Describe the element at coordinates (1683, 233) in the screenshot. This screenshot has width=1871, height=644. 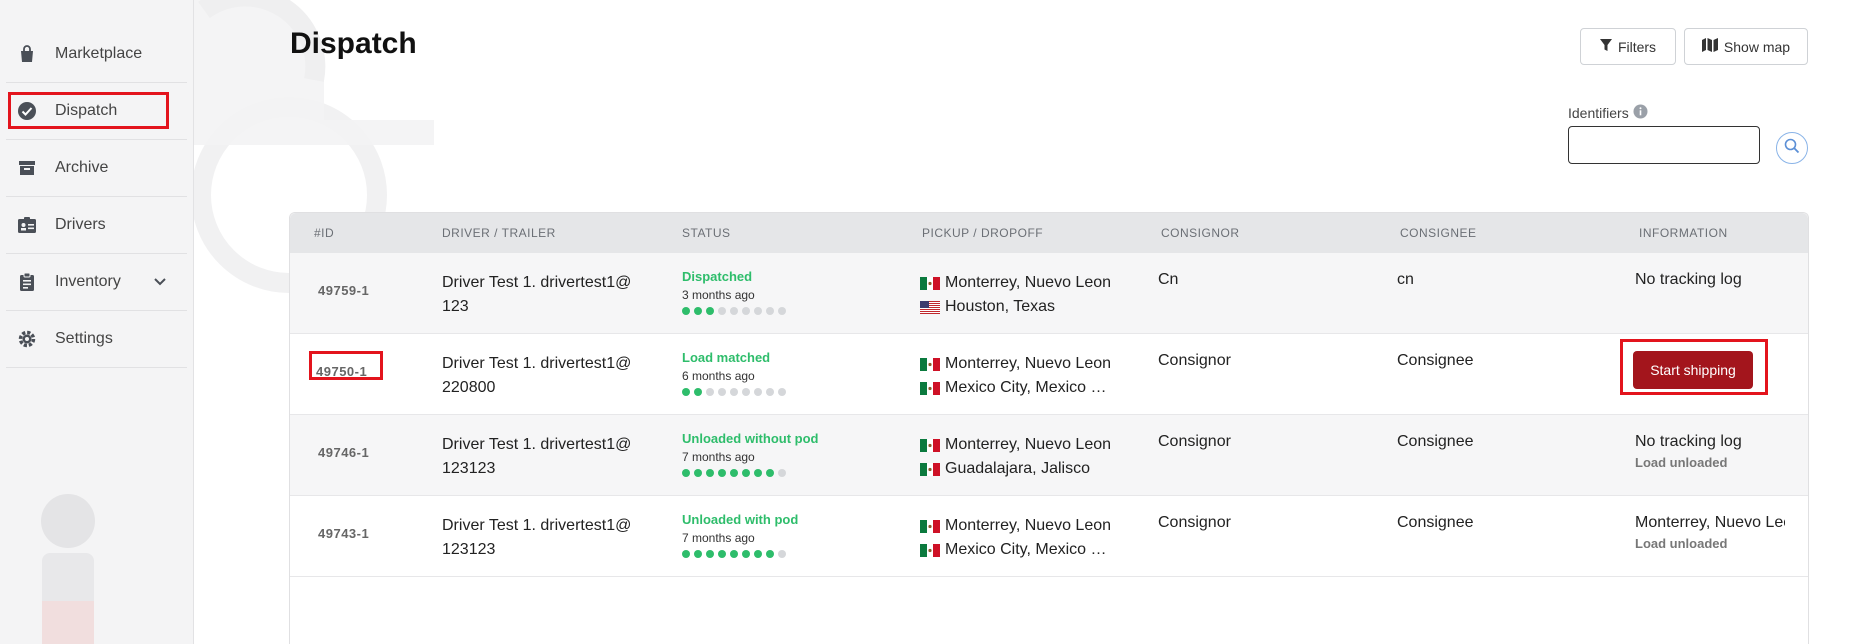
I see `column-header-information: INFORMATION` at that location.